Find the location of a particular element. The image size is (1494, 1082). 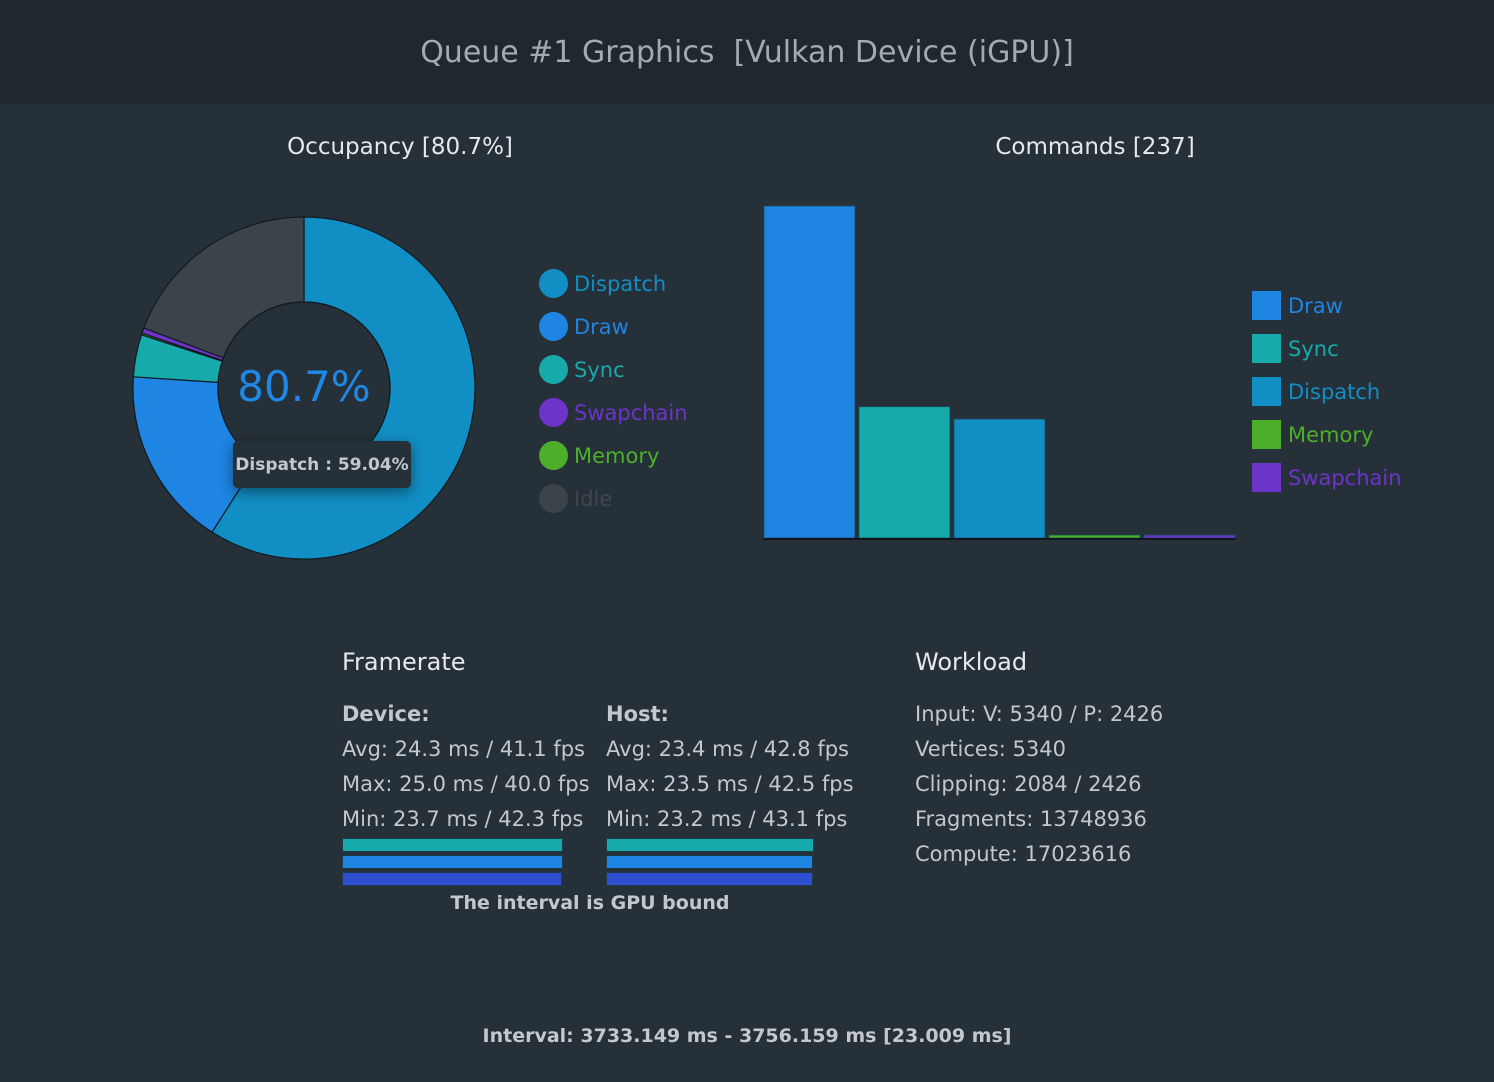

slice-tooltip: Dispatch : 59.04% is located at coordinates (322, 464).